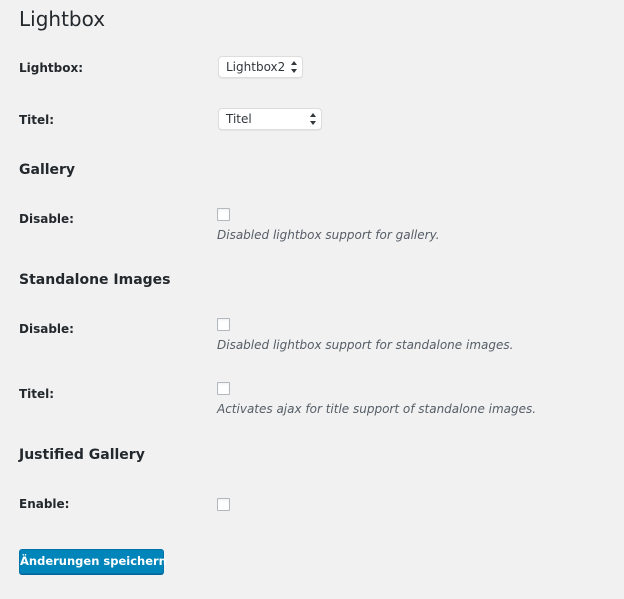 Image resolution: width=624 pixels, height=599 pixels. I want to click on save-changes-button: Änderungen speichern, so click(93, 561).